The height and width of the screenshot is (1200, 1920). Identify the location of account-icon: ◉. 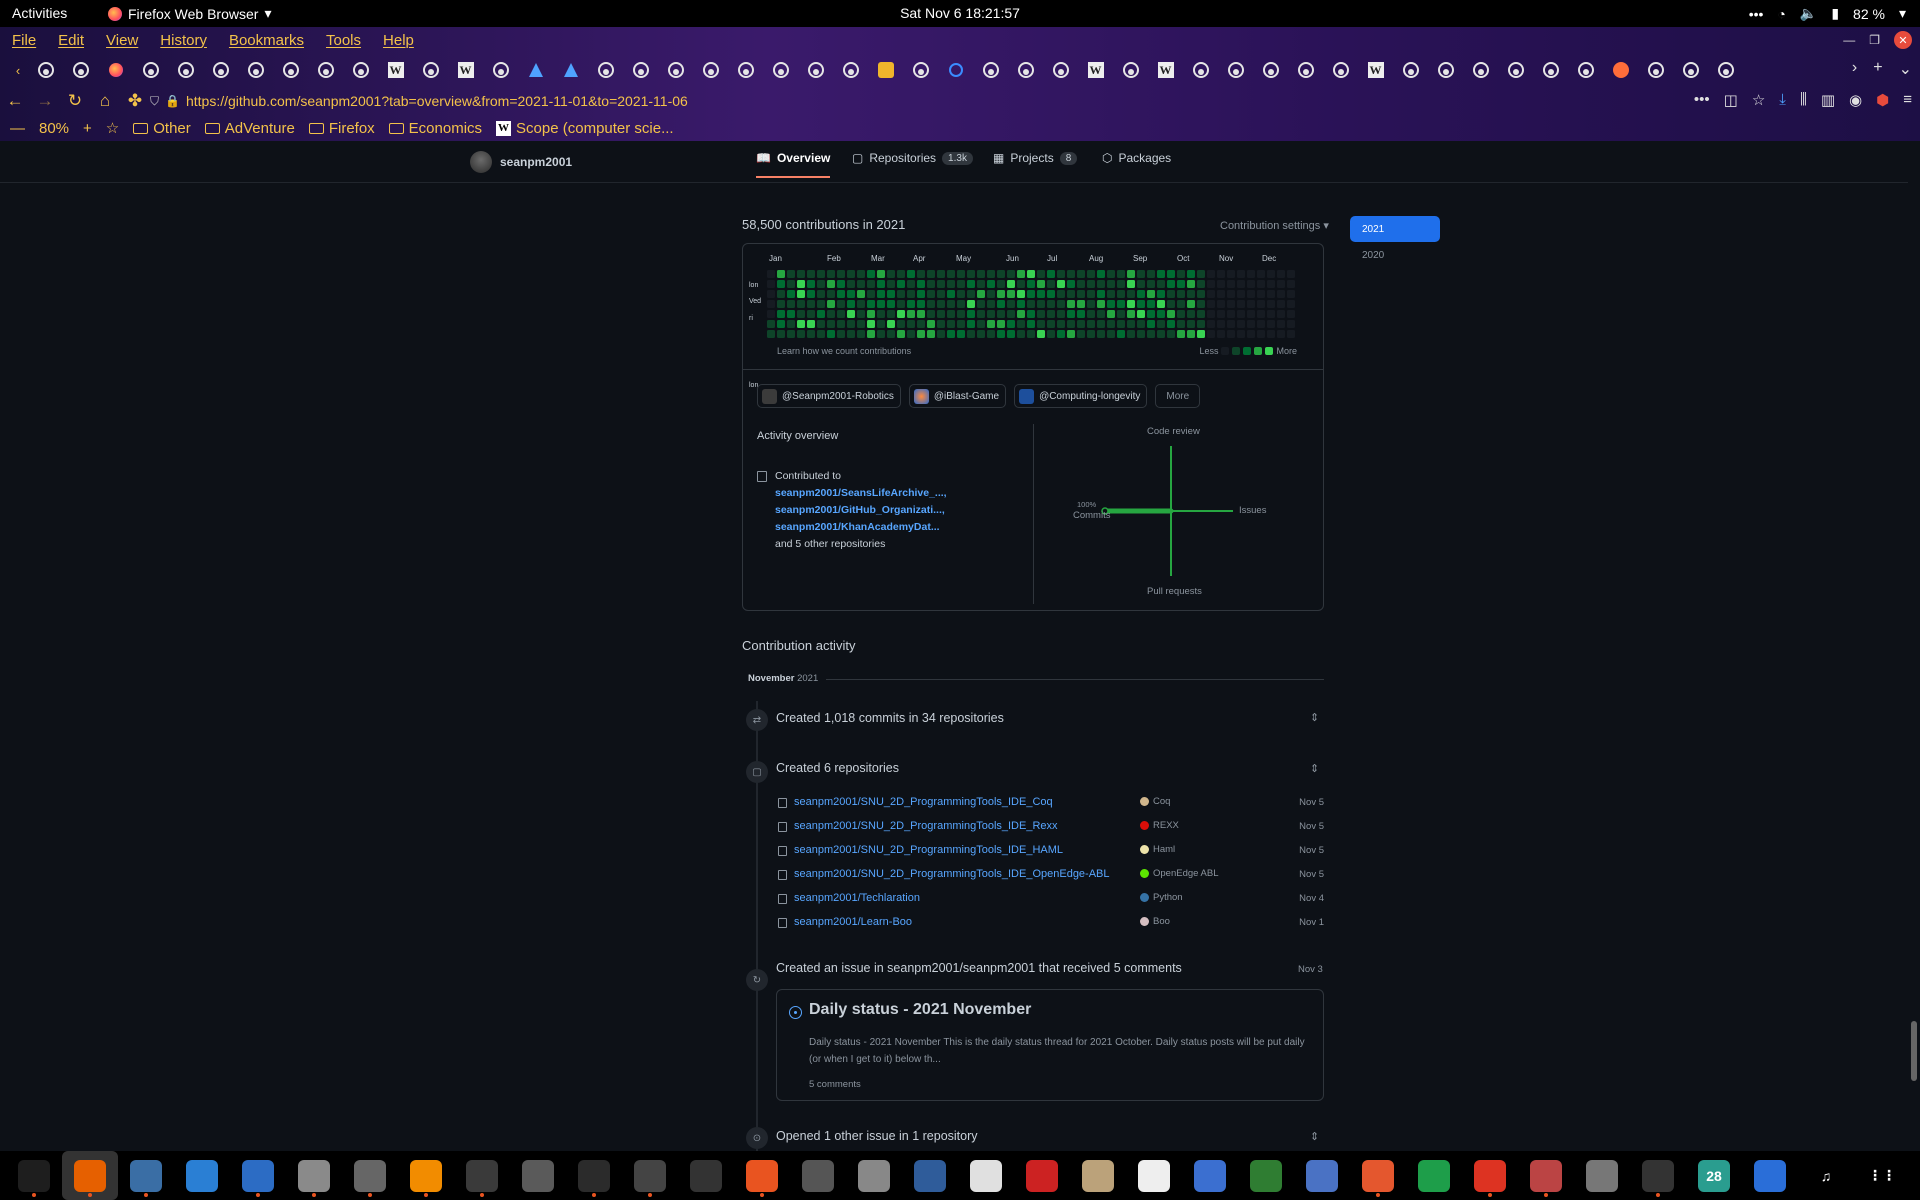
(1855, 100).